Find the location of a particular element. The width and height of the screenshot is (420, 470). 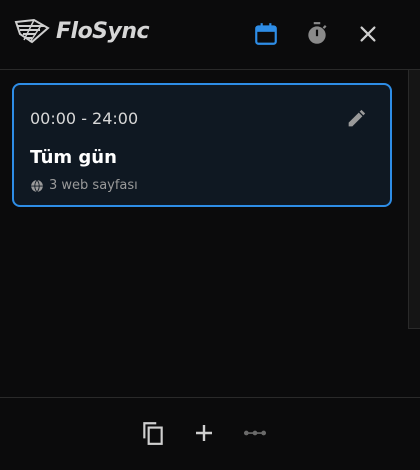

calendar-button is located at coordinates (266, 34).